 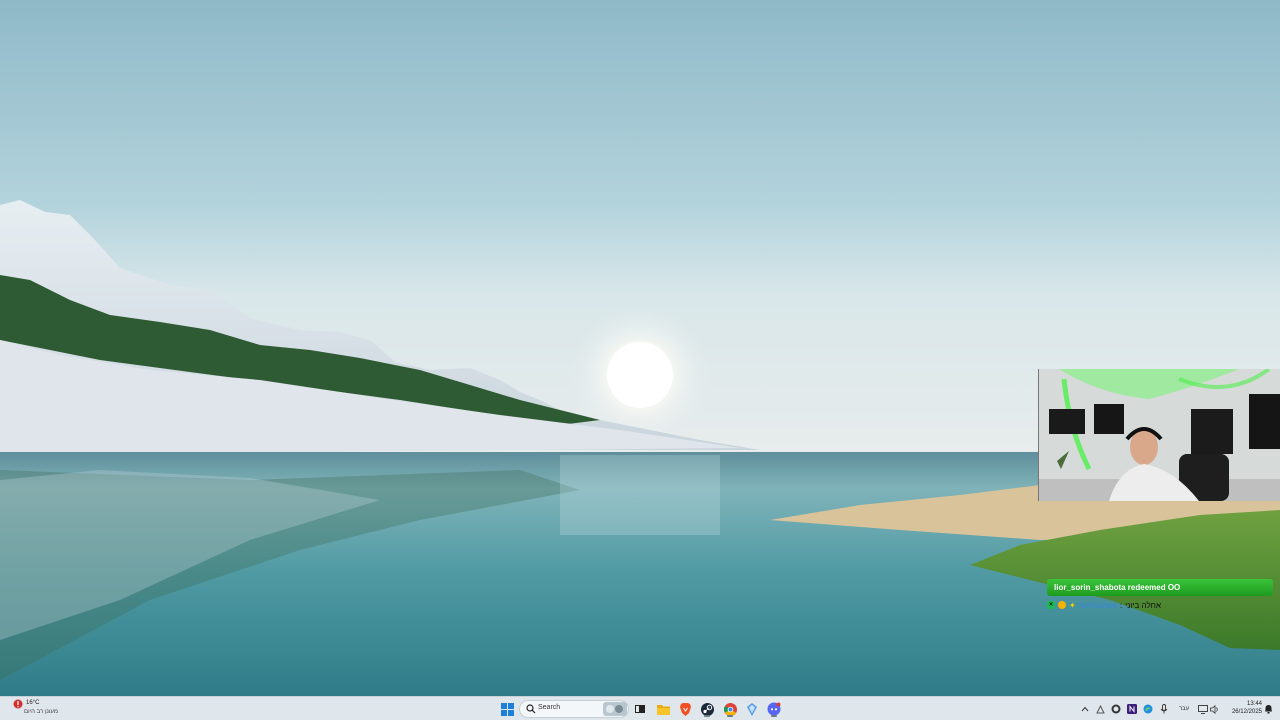 I want to click on notifications-button, so click(x=1268, y=709).